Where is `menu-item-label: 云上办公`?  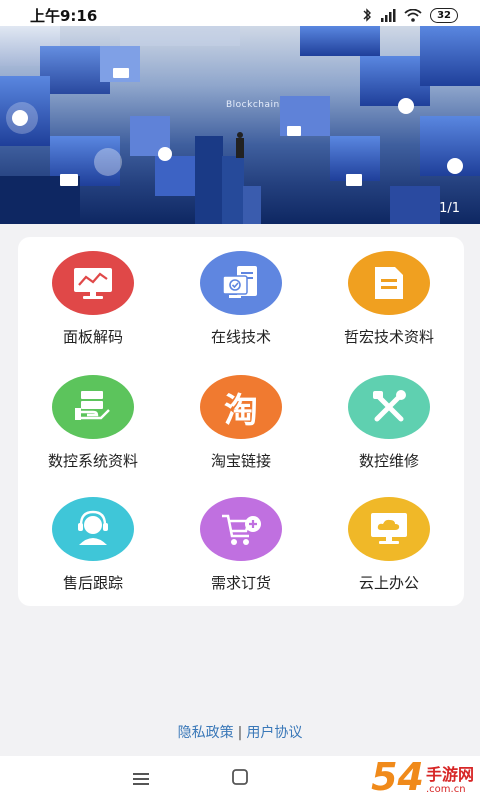 menu-item-label: 云上办公 is located at coordinates (388, 583).